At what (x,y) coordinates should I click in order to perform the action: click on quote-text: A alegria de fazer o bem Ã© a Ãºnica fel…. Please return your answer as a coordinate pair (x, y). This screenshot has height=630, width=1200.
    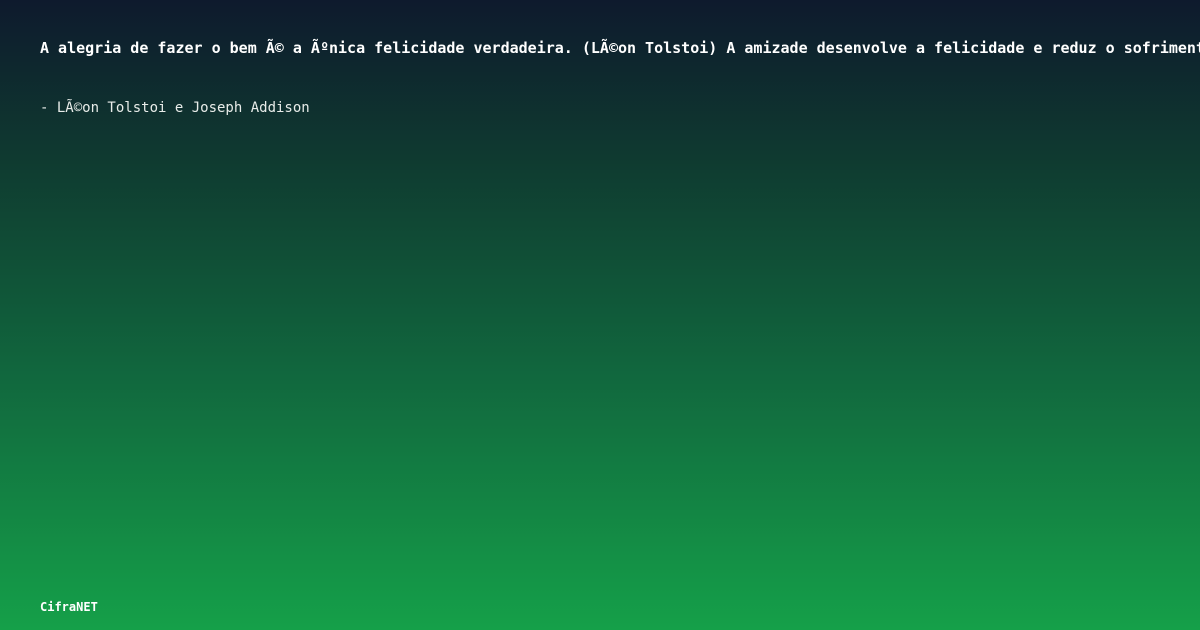
    Looking at the image, I should click on (620, 48).